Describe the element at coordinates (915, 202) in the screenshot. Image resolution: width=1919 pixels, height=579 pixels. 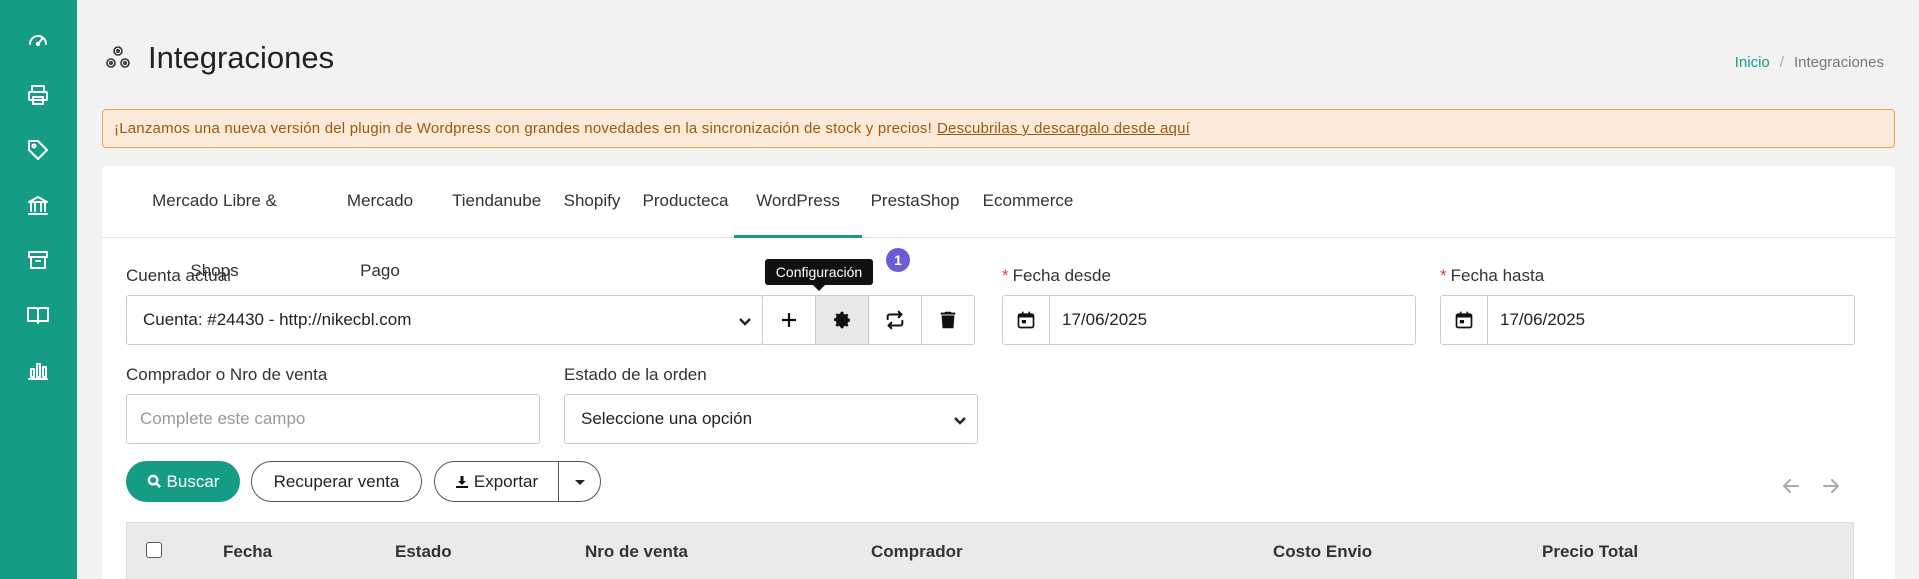
I see `tab-prestashop: PrestaShop` at that location.